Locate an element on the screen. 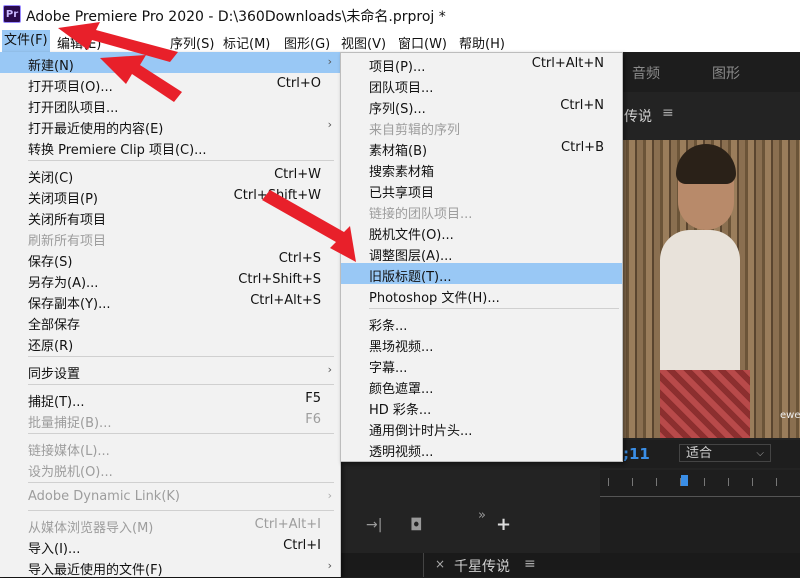 The image size is (800, 578). file_menu-item-4: 打开最近使用的内容(E) › is located at coordinates (170, 126).